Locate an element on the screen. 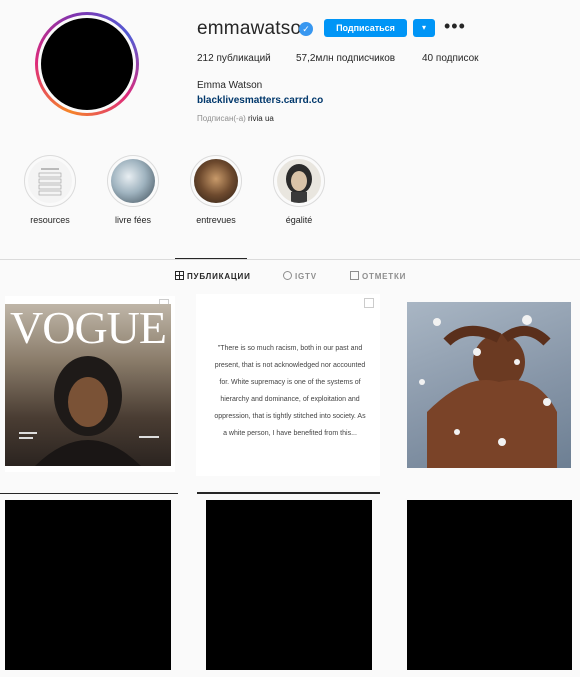  following-count: 40 подписок is located at coordinates (450, 58).